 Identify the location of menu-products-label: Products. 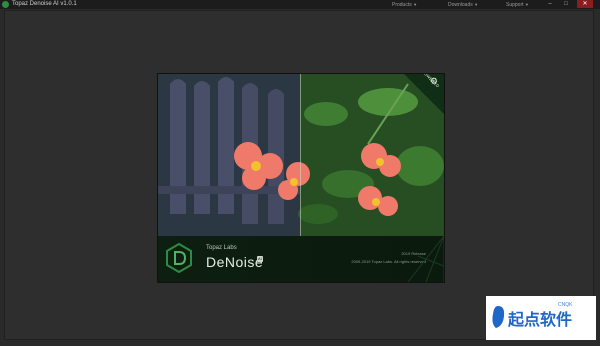
(402, 5).